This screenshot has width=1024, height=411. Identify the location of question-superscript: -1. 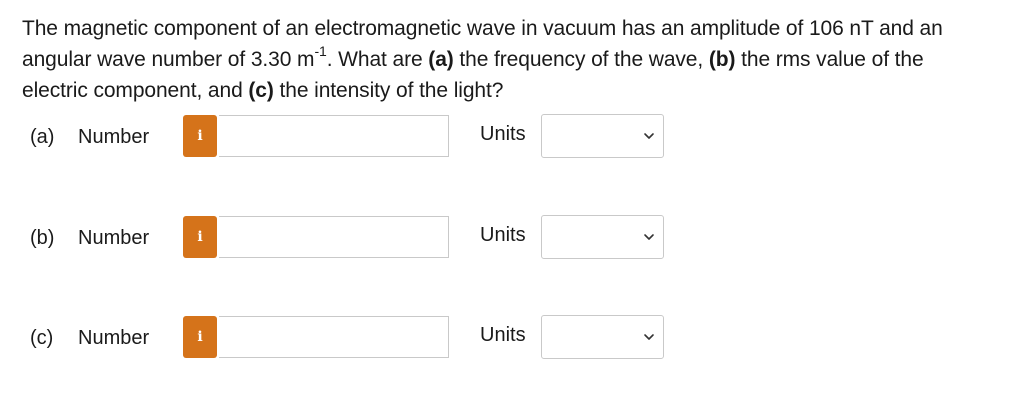
(320, 51).